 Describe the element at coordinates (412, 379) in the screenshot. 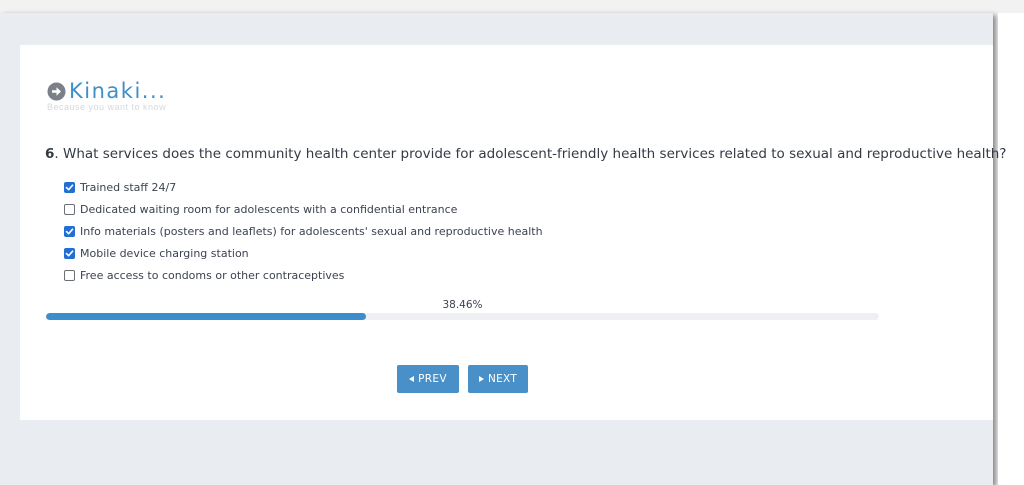

I see `caret-left-icon` at that location.